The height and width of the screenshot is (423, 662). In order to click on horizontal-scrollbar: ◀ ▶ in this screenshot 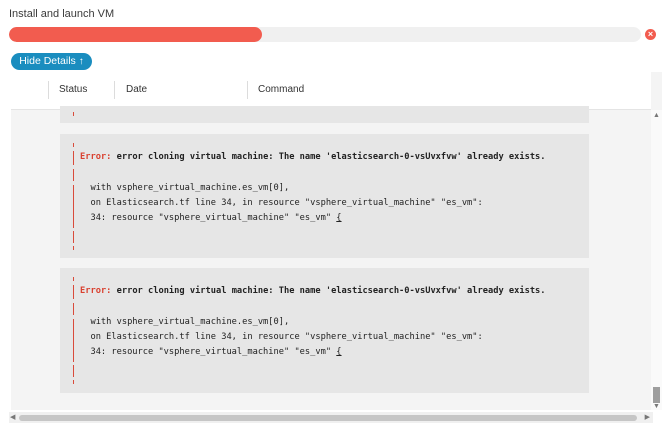, I will do `click(331, 417)`.